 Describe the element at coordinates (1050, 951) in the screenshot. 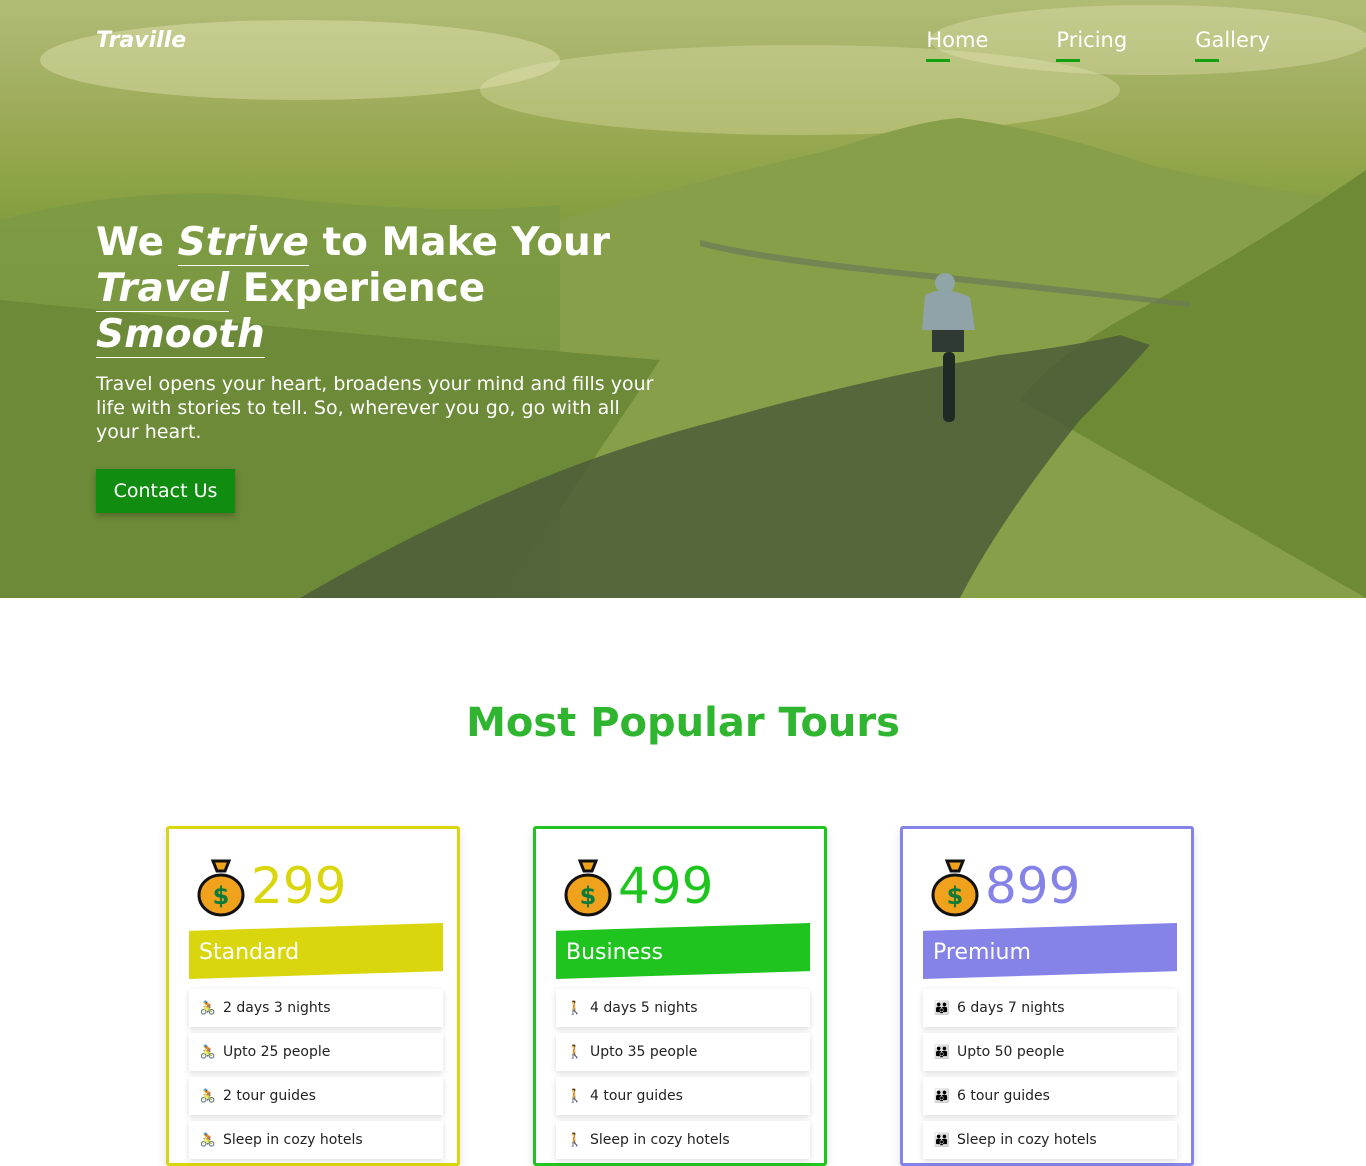

I see `plan-banner: Premium` at that location.